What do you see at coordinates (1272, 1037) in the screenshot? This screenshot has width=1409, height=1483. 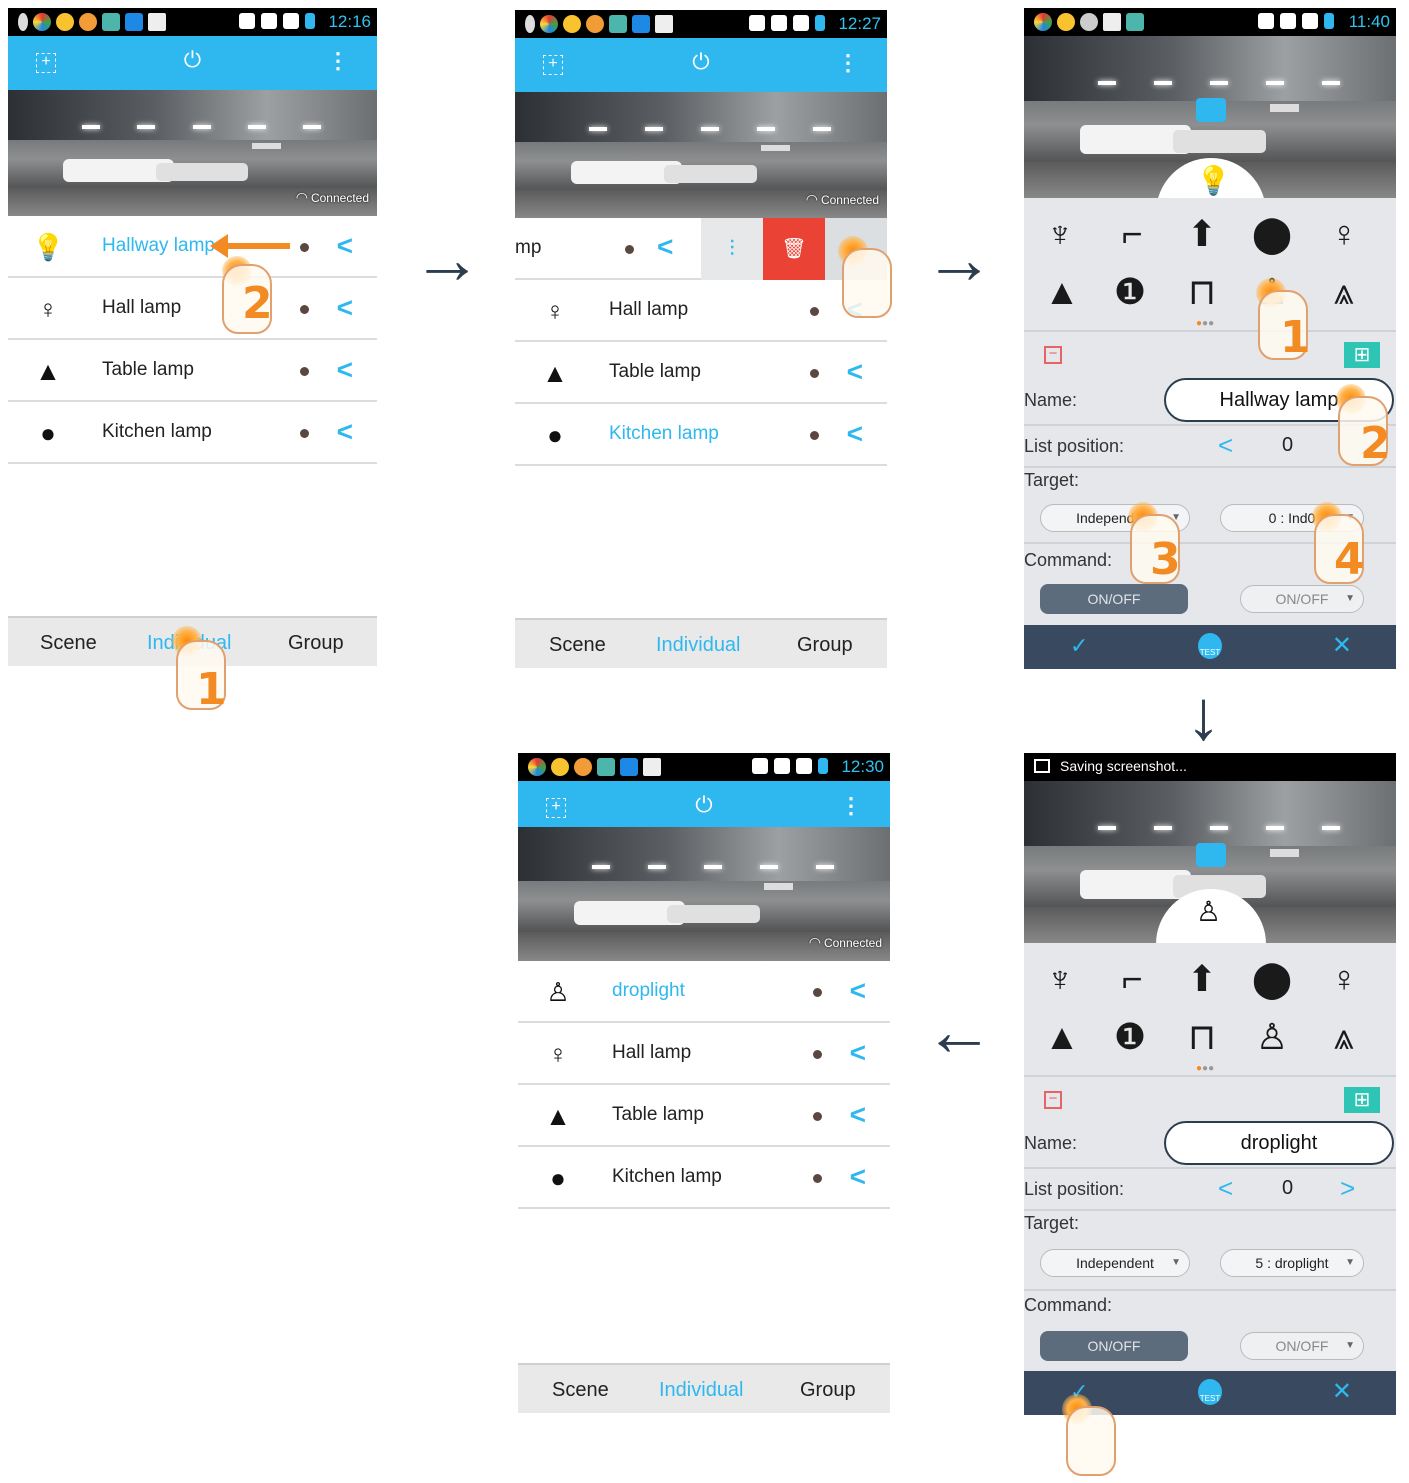 I see `droplight-icon: ♙` at bounding box center [1272, 1037].